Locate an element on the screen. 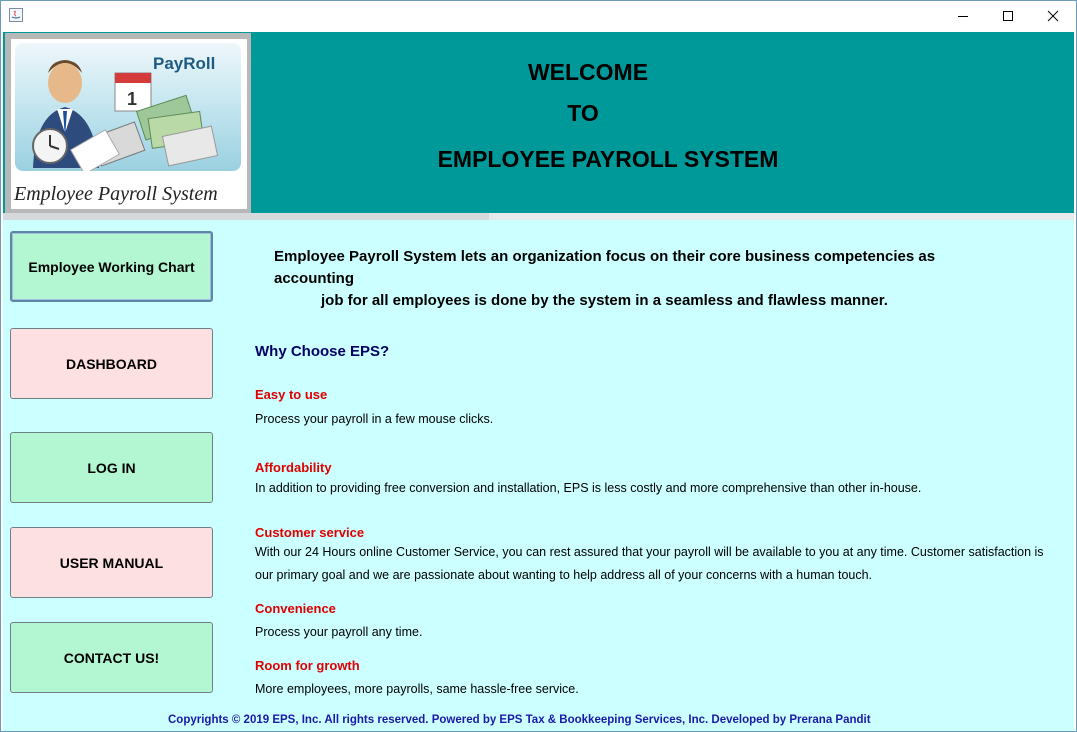 The image size is (1077, 732). payroll-logo-illustration: 1 PayRoll is located at coordinates (128, 107).